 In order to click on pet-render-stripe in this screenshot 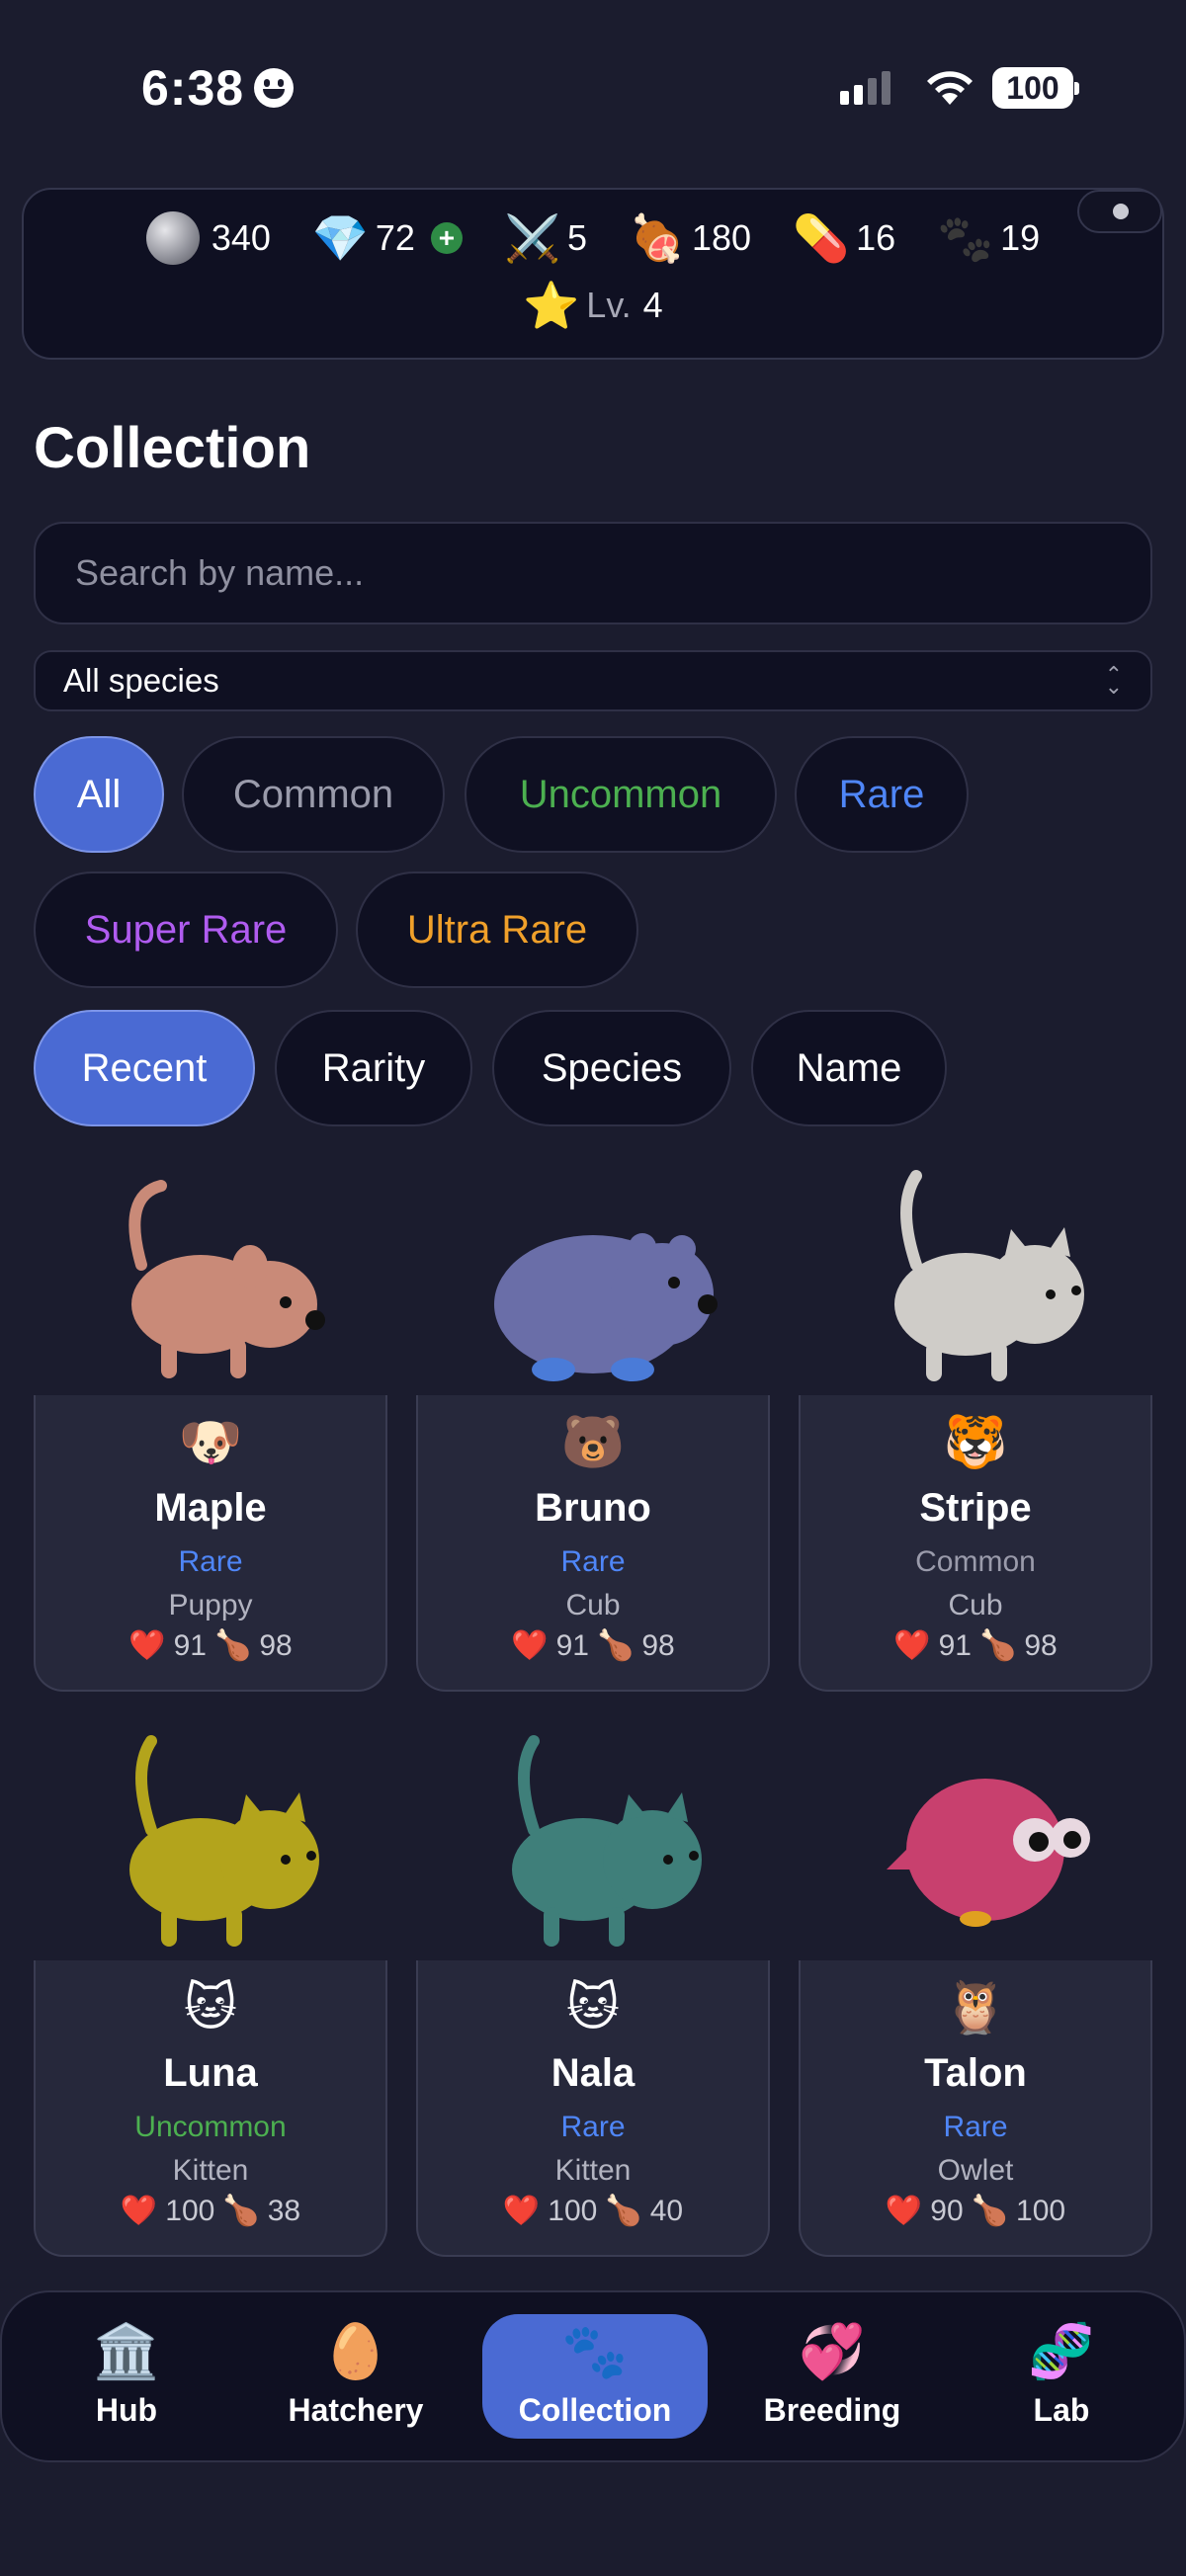, I will do `click(975, 1274)`.